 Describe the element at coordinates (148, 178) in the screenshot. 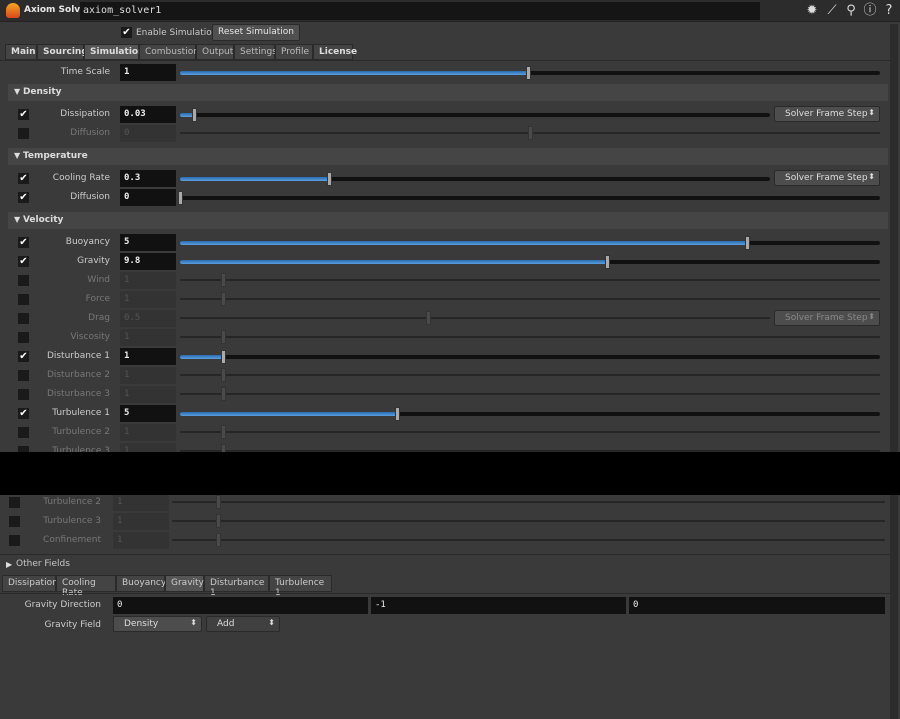

I see `cooling-rate-field: 0.3` at that location.